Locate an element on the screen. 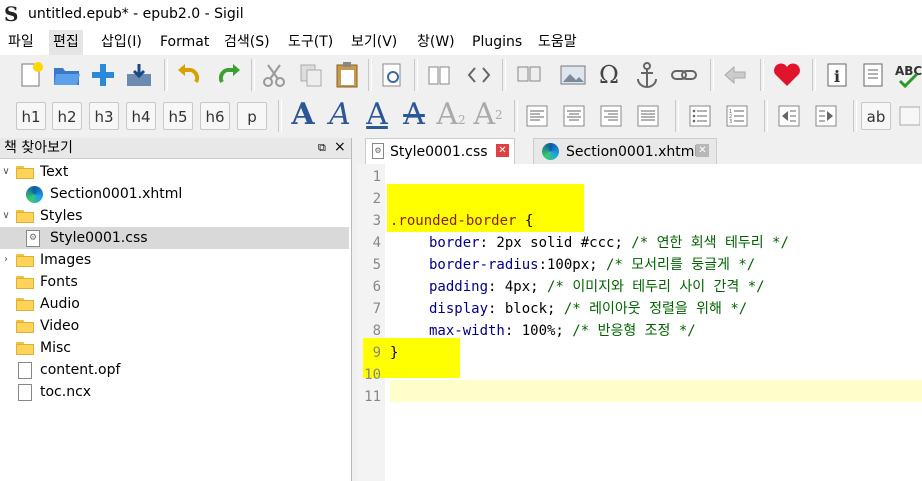  tree-item-fonts-folder: Fonts is located at coordinates (174, 282).